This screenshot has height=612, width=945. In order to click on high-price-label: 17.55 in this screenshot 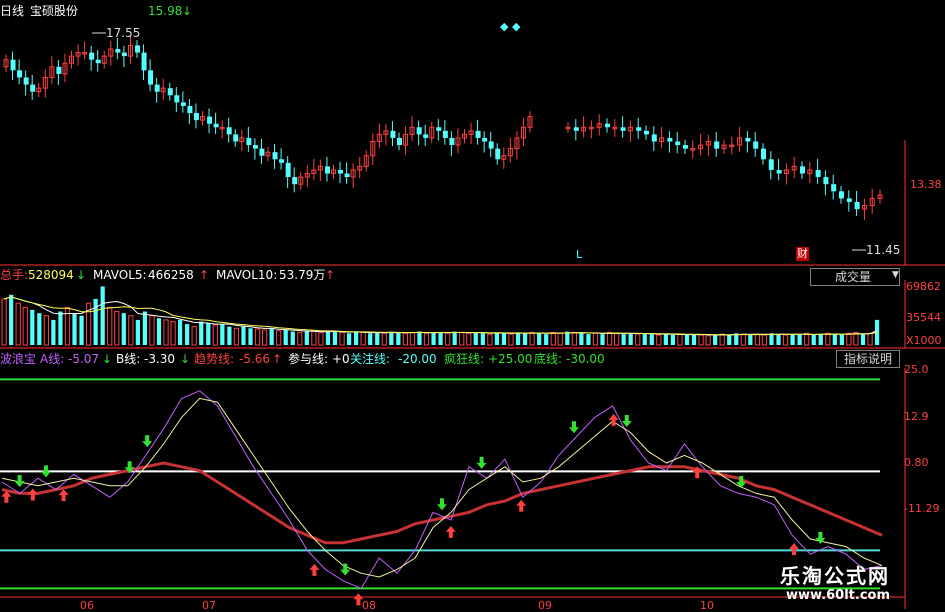, I will do `click(123, 33)`.